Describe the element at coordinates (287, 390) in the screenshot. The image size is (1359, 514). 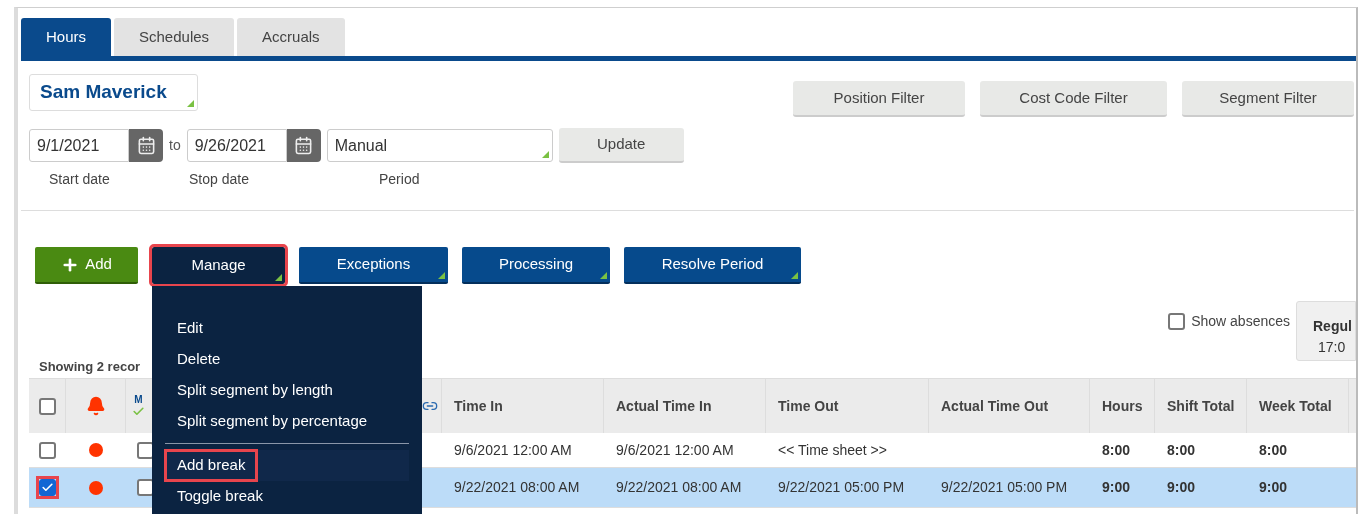
I see `menu-item: Split segment by length` at that location.